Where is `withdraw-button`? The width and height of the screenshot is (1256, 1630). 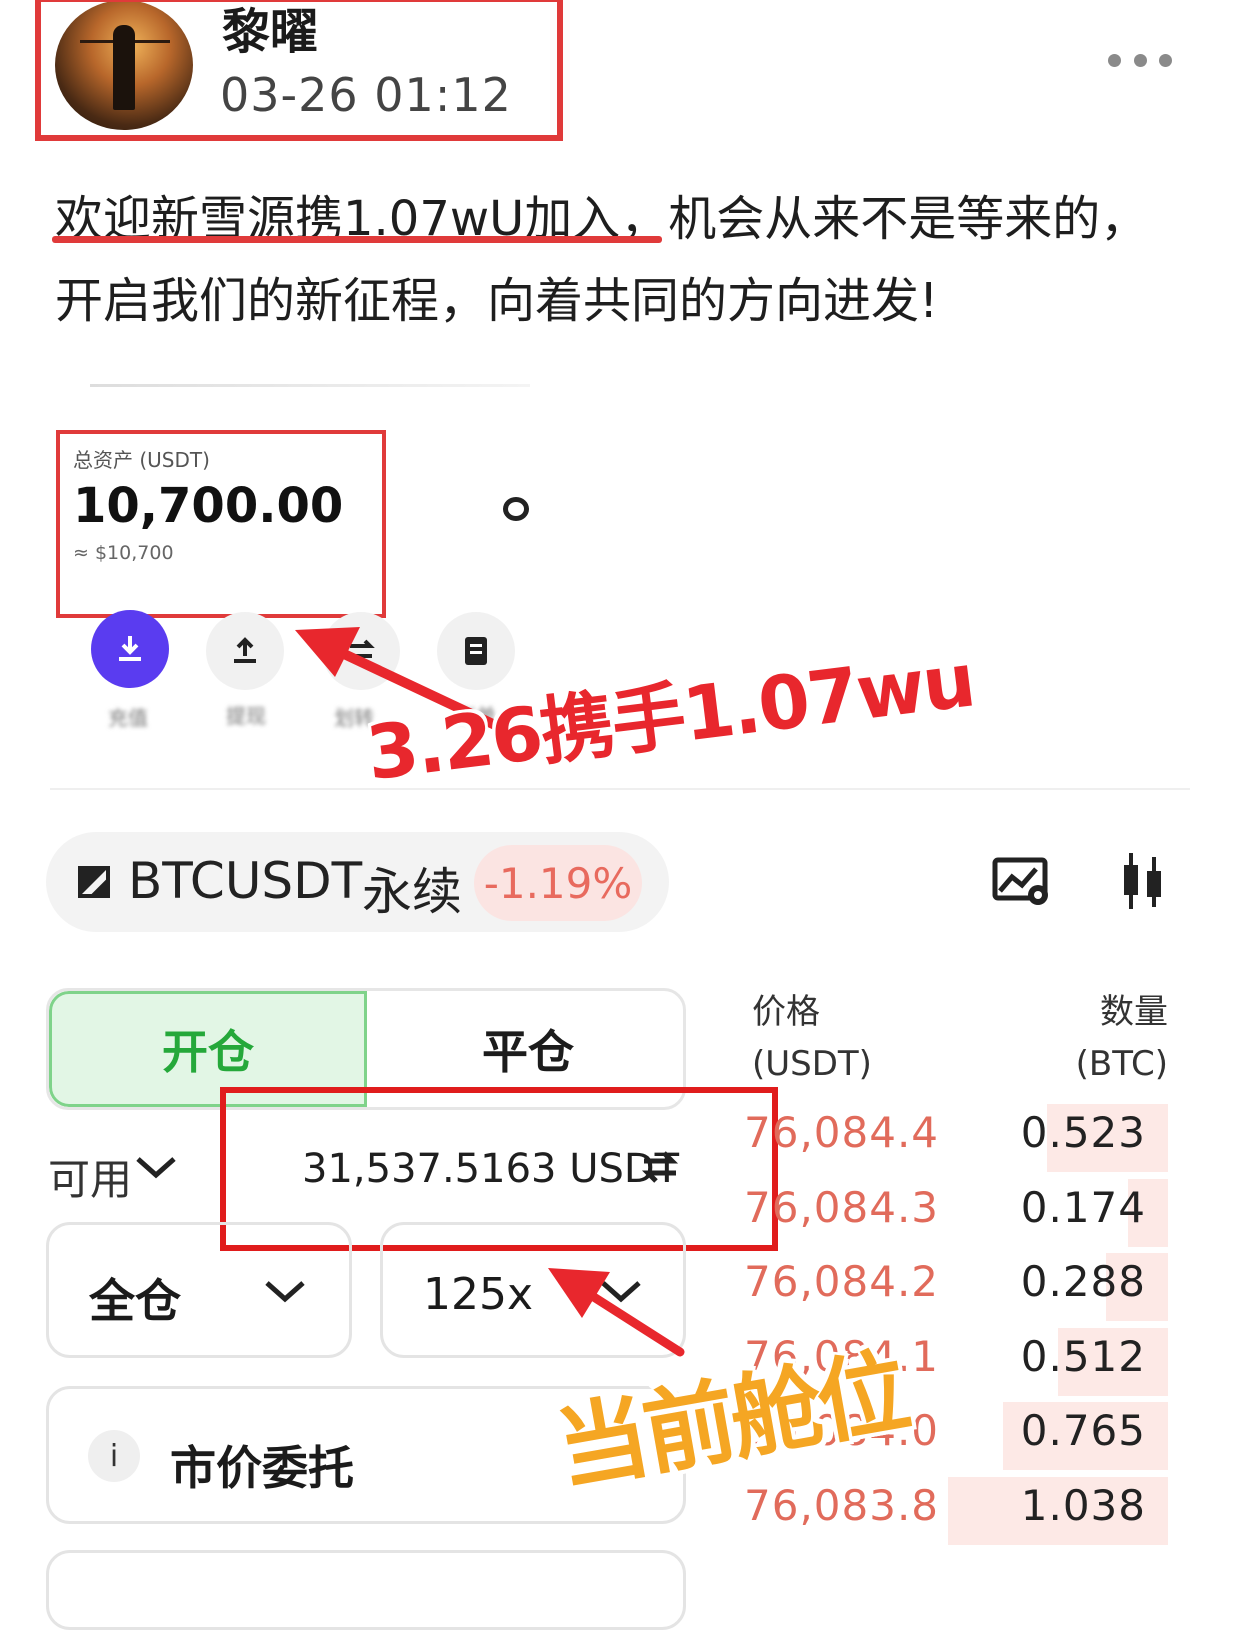
withdraw-button is located at coordinates (245, 651).